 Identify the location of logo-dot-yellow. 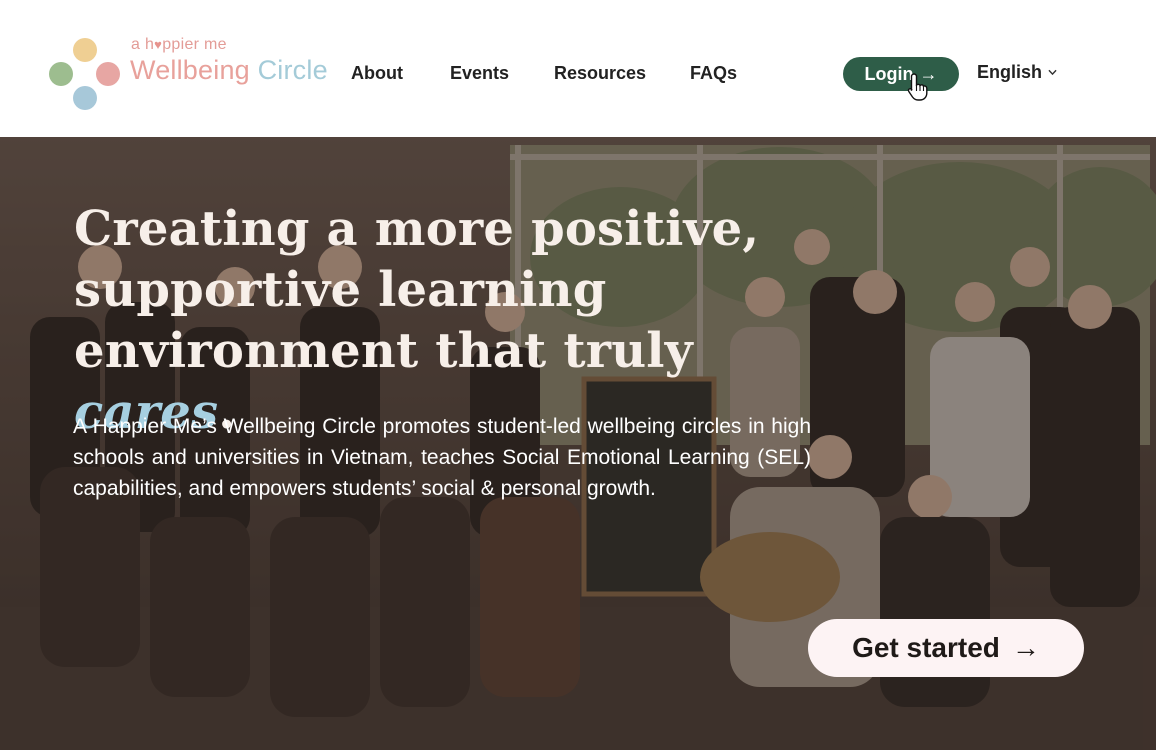
(85, 50).